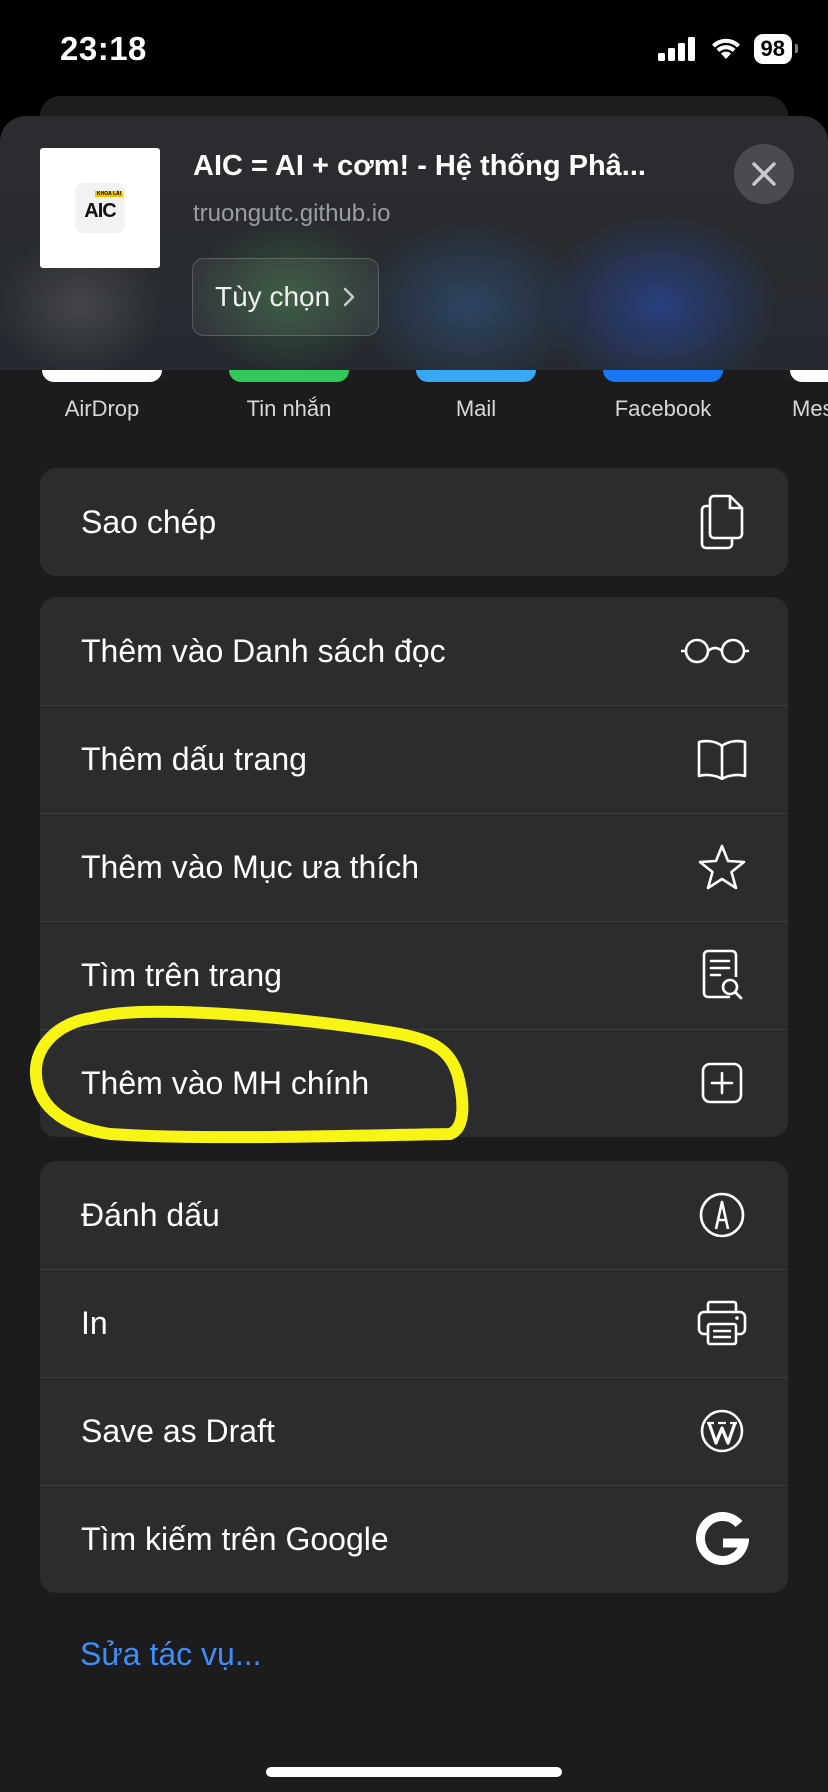  What do you see at coordinates (722, 1083) in the screenshot?
I see `add-square-icon` at bounding box center [722, 1083].